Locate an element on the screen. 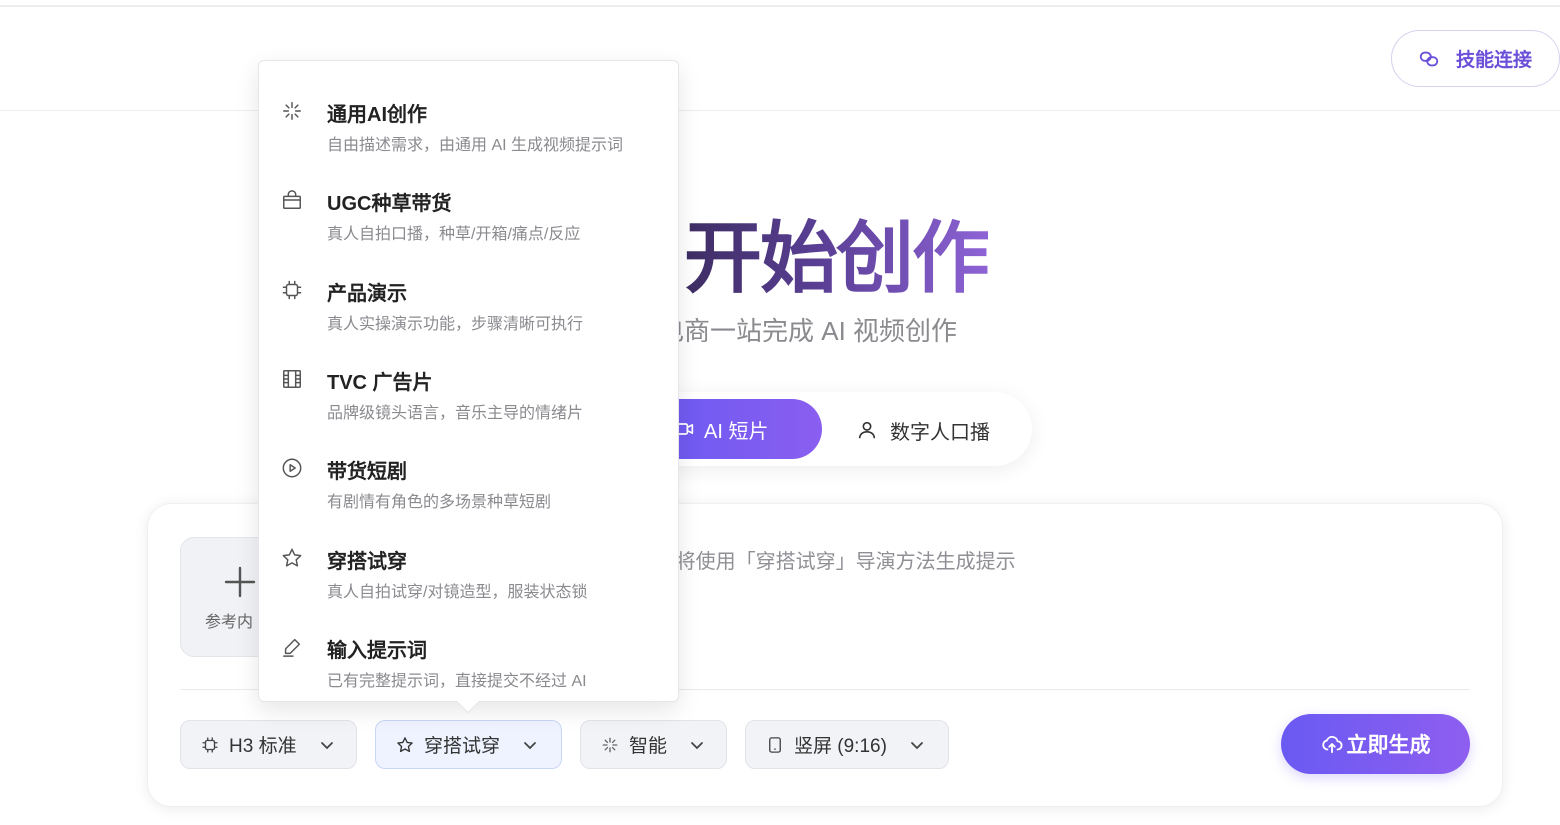 Image resolution: width=1560 pixels, height=825 pixels. top-divider is located at coordinates (780, 6).